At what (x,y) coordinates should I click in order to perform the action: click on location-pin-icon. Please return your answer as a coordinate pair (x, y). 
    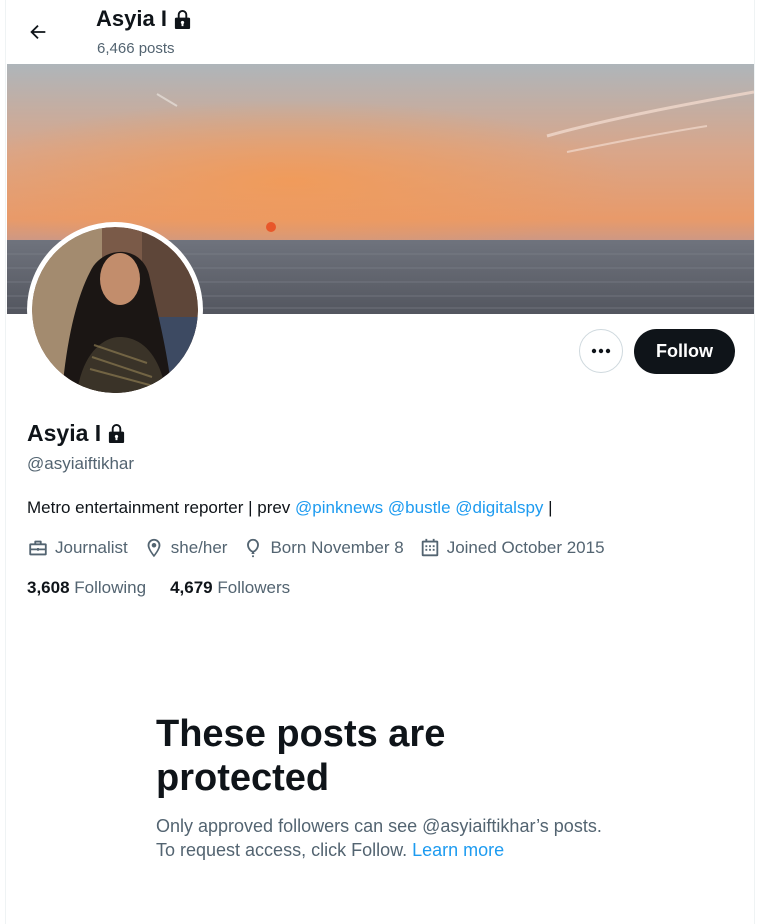
    Looking at the image, I should click on (154, 548).